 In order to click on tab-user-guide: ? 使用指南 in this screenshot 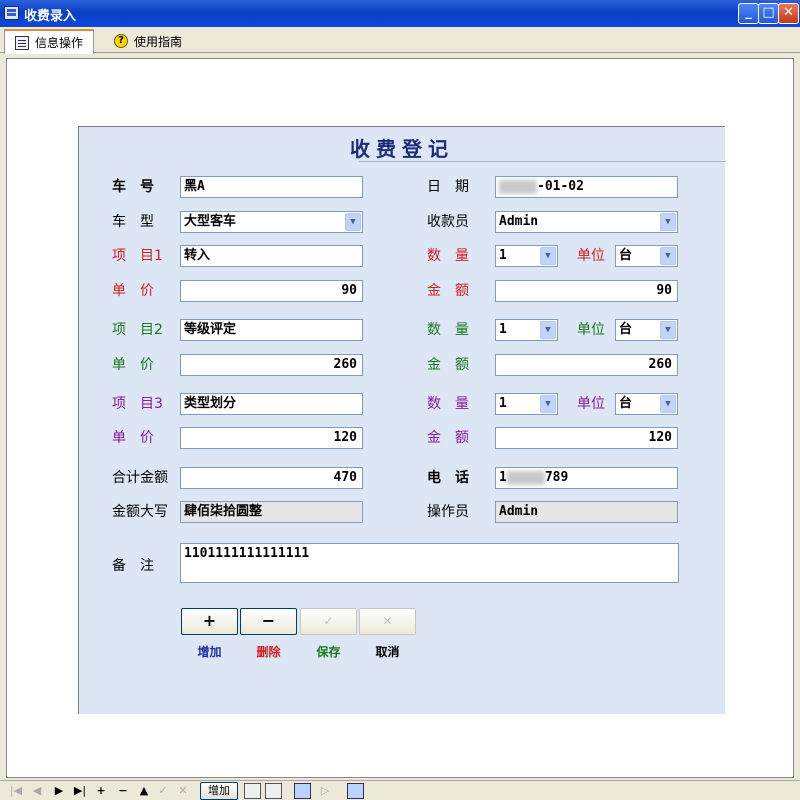, I will do `click(148, 41)`.